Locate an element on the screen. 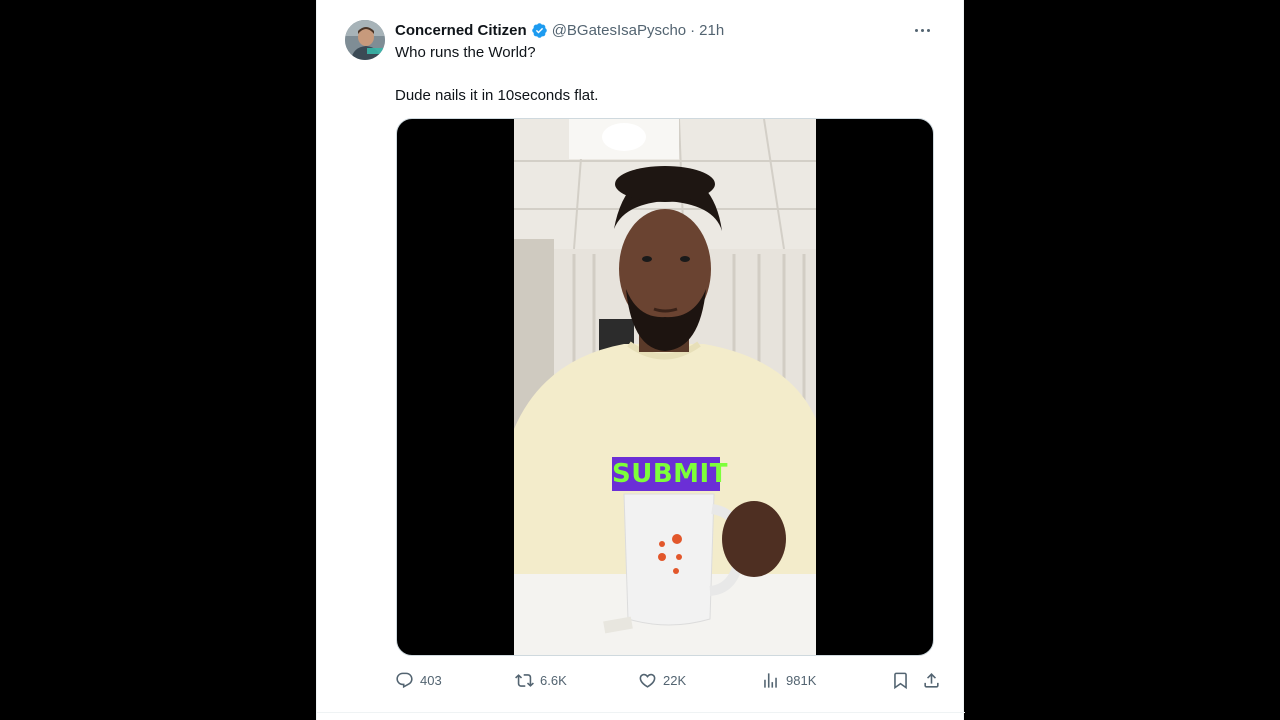 The image size is (1280, 720). divider is located at coordinates (641, 712).